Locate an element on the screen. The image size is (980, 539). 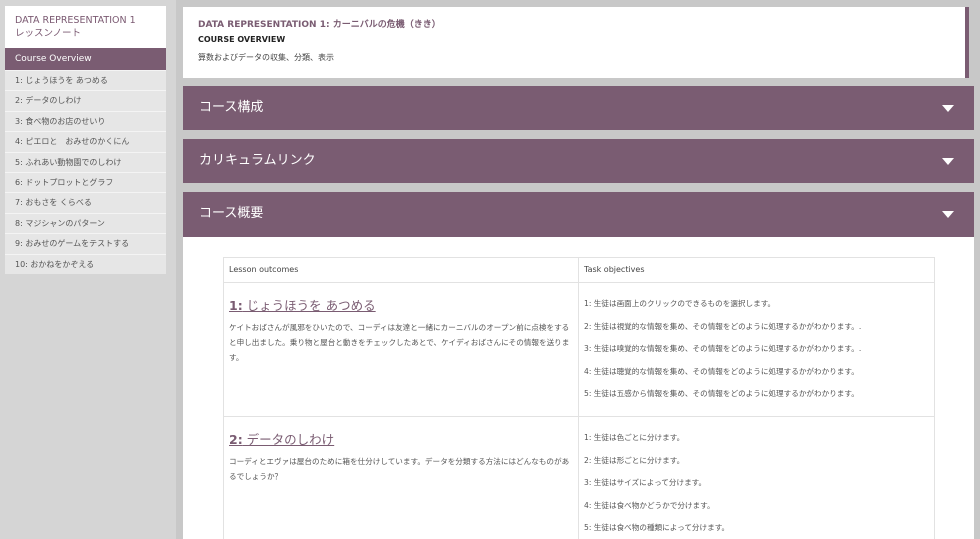
column-header-lesson-outcomes: Lesson outcomes is located at coordinates (401, 270).